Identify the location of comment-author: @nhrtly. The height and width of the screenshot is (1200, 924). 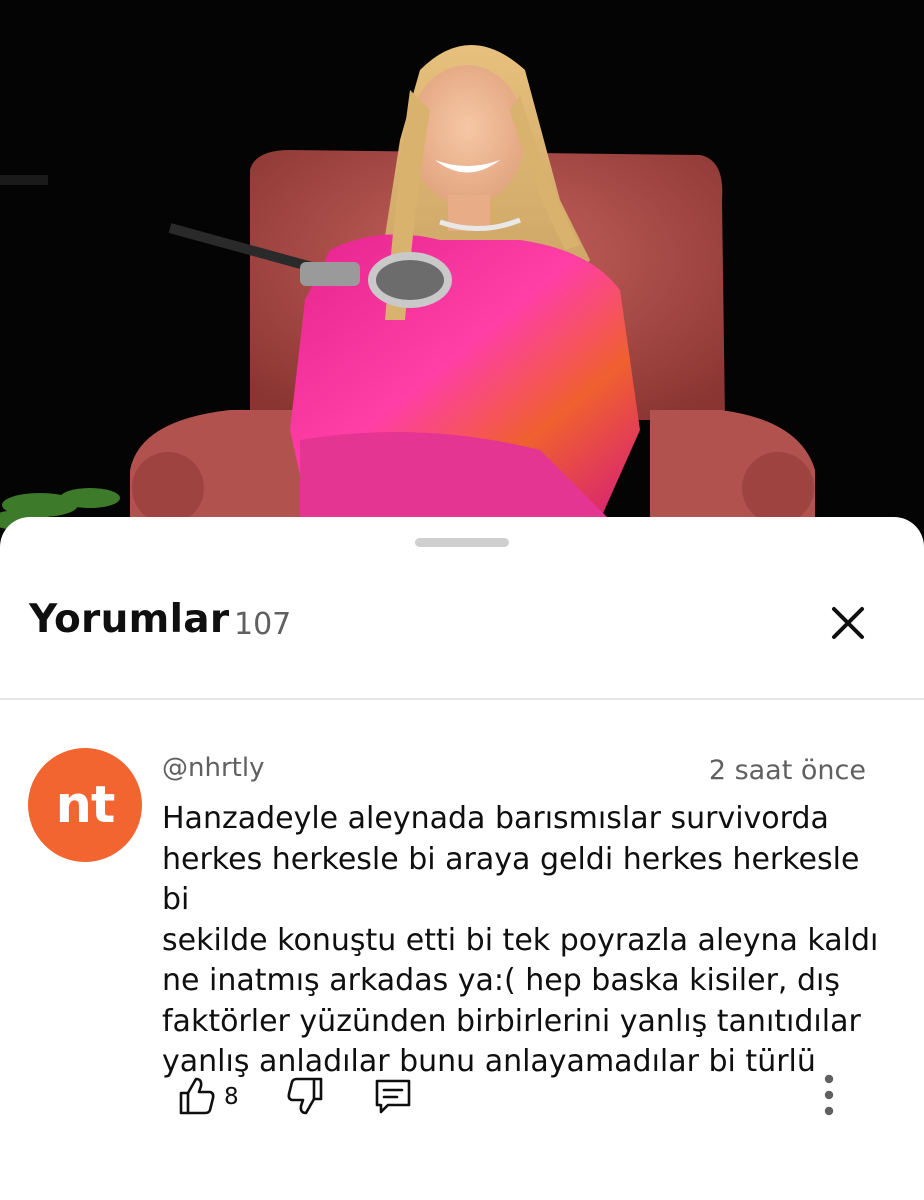
(213, 768).